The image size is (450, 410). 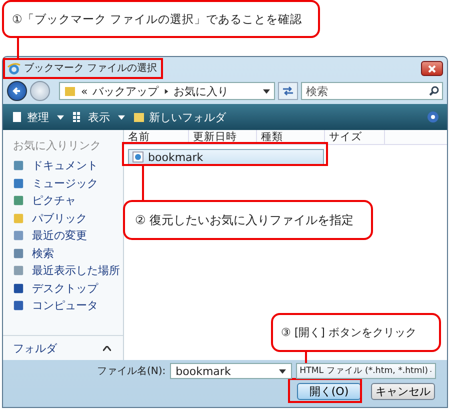 I want to click on refresh-icon, so click(x=288, y=91).